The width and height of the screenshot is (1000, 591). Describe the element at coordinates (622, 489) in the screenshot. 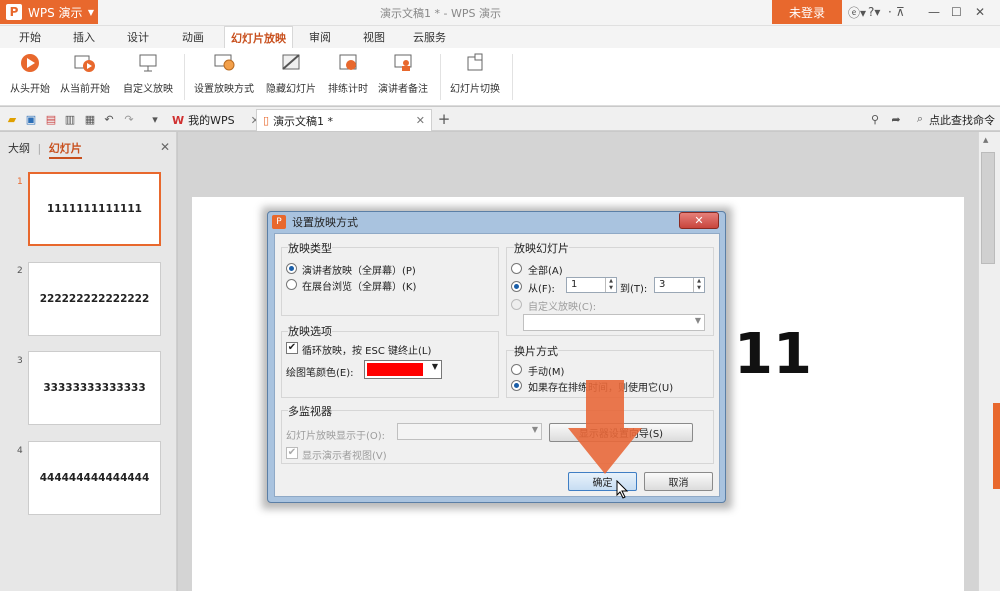

I see `mouse-cursor-icon` at that location.